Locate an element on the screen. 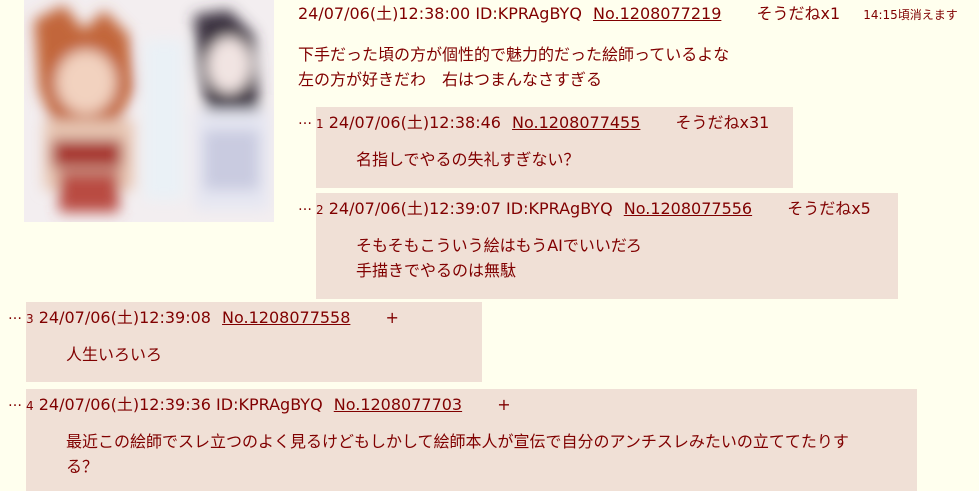  reply-2-date: 24/07/06(土)12:39:07 is located at coordinates (414, 208).